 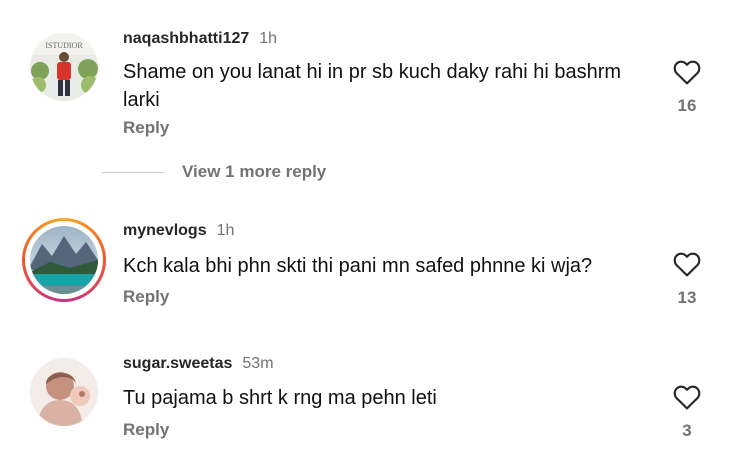 I want to click on like-group: 16, so click(x=687, y=86).